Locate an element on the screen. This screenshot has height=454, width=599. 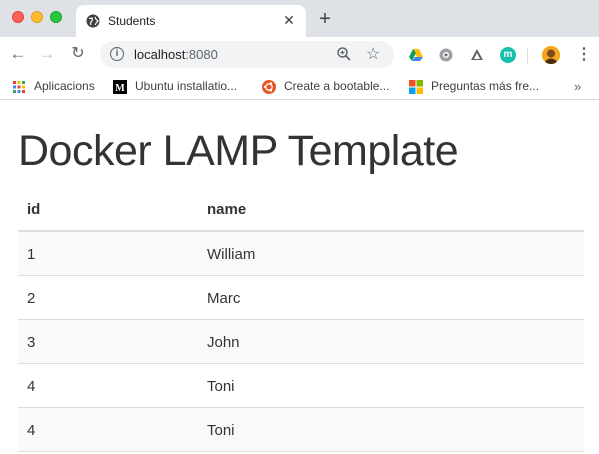
tab-title: Students is located at coordinates (132, 21).